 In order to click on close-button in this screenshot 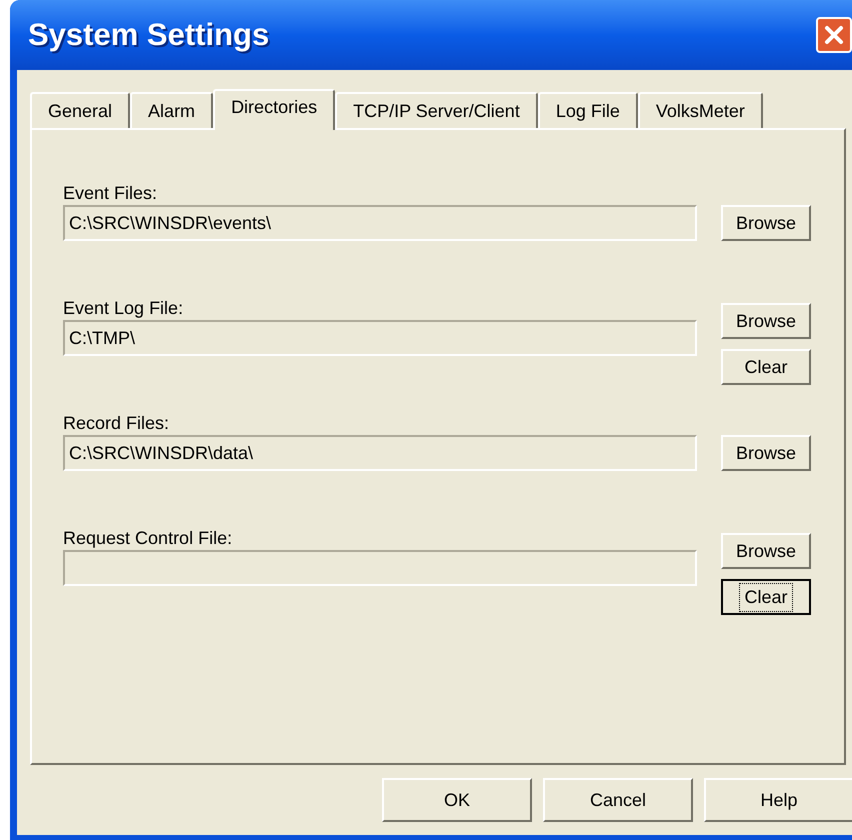, I will do `click(834, 35)`.